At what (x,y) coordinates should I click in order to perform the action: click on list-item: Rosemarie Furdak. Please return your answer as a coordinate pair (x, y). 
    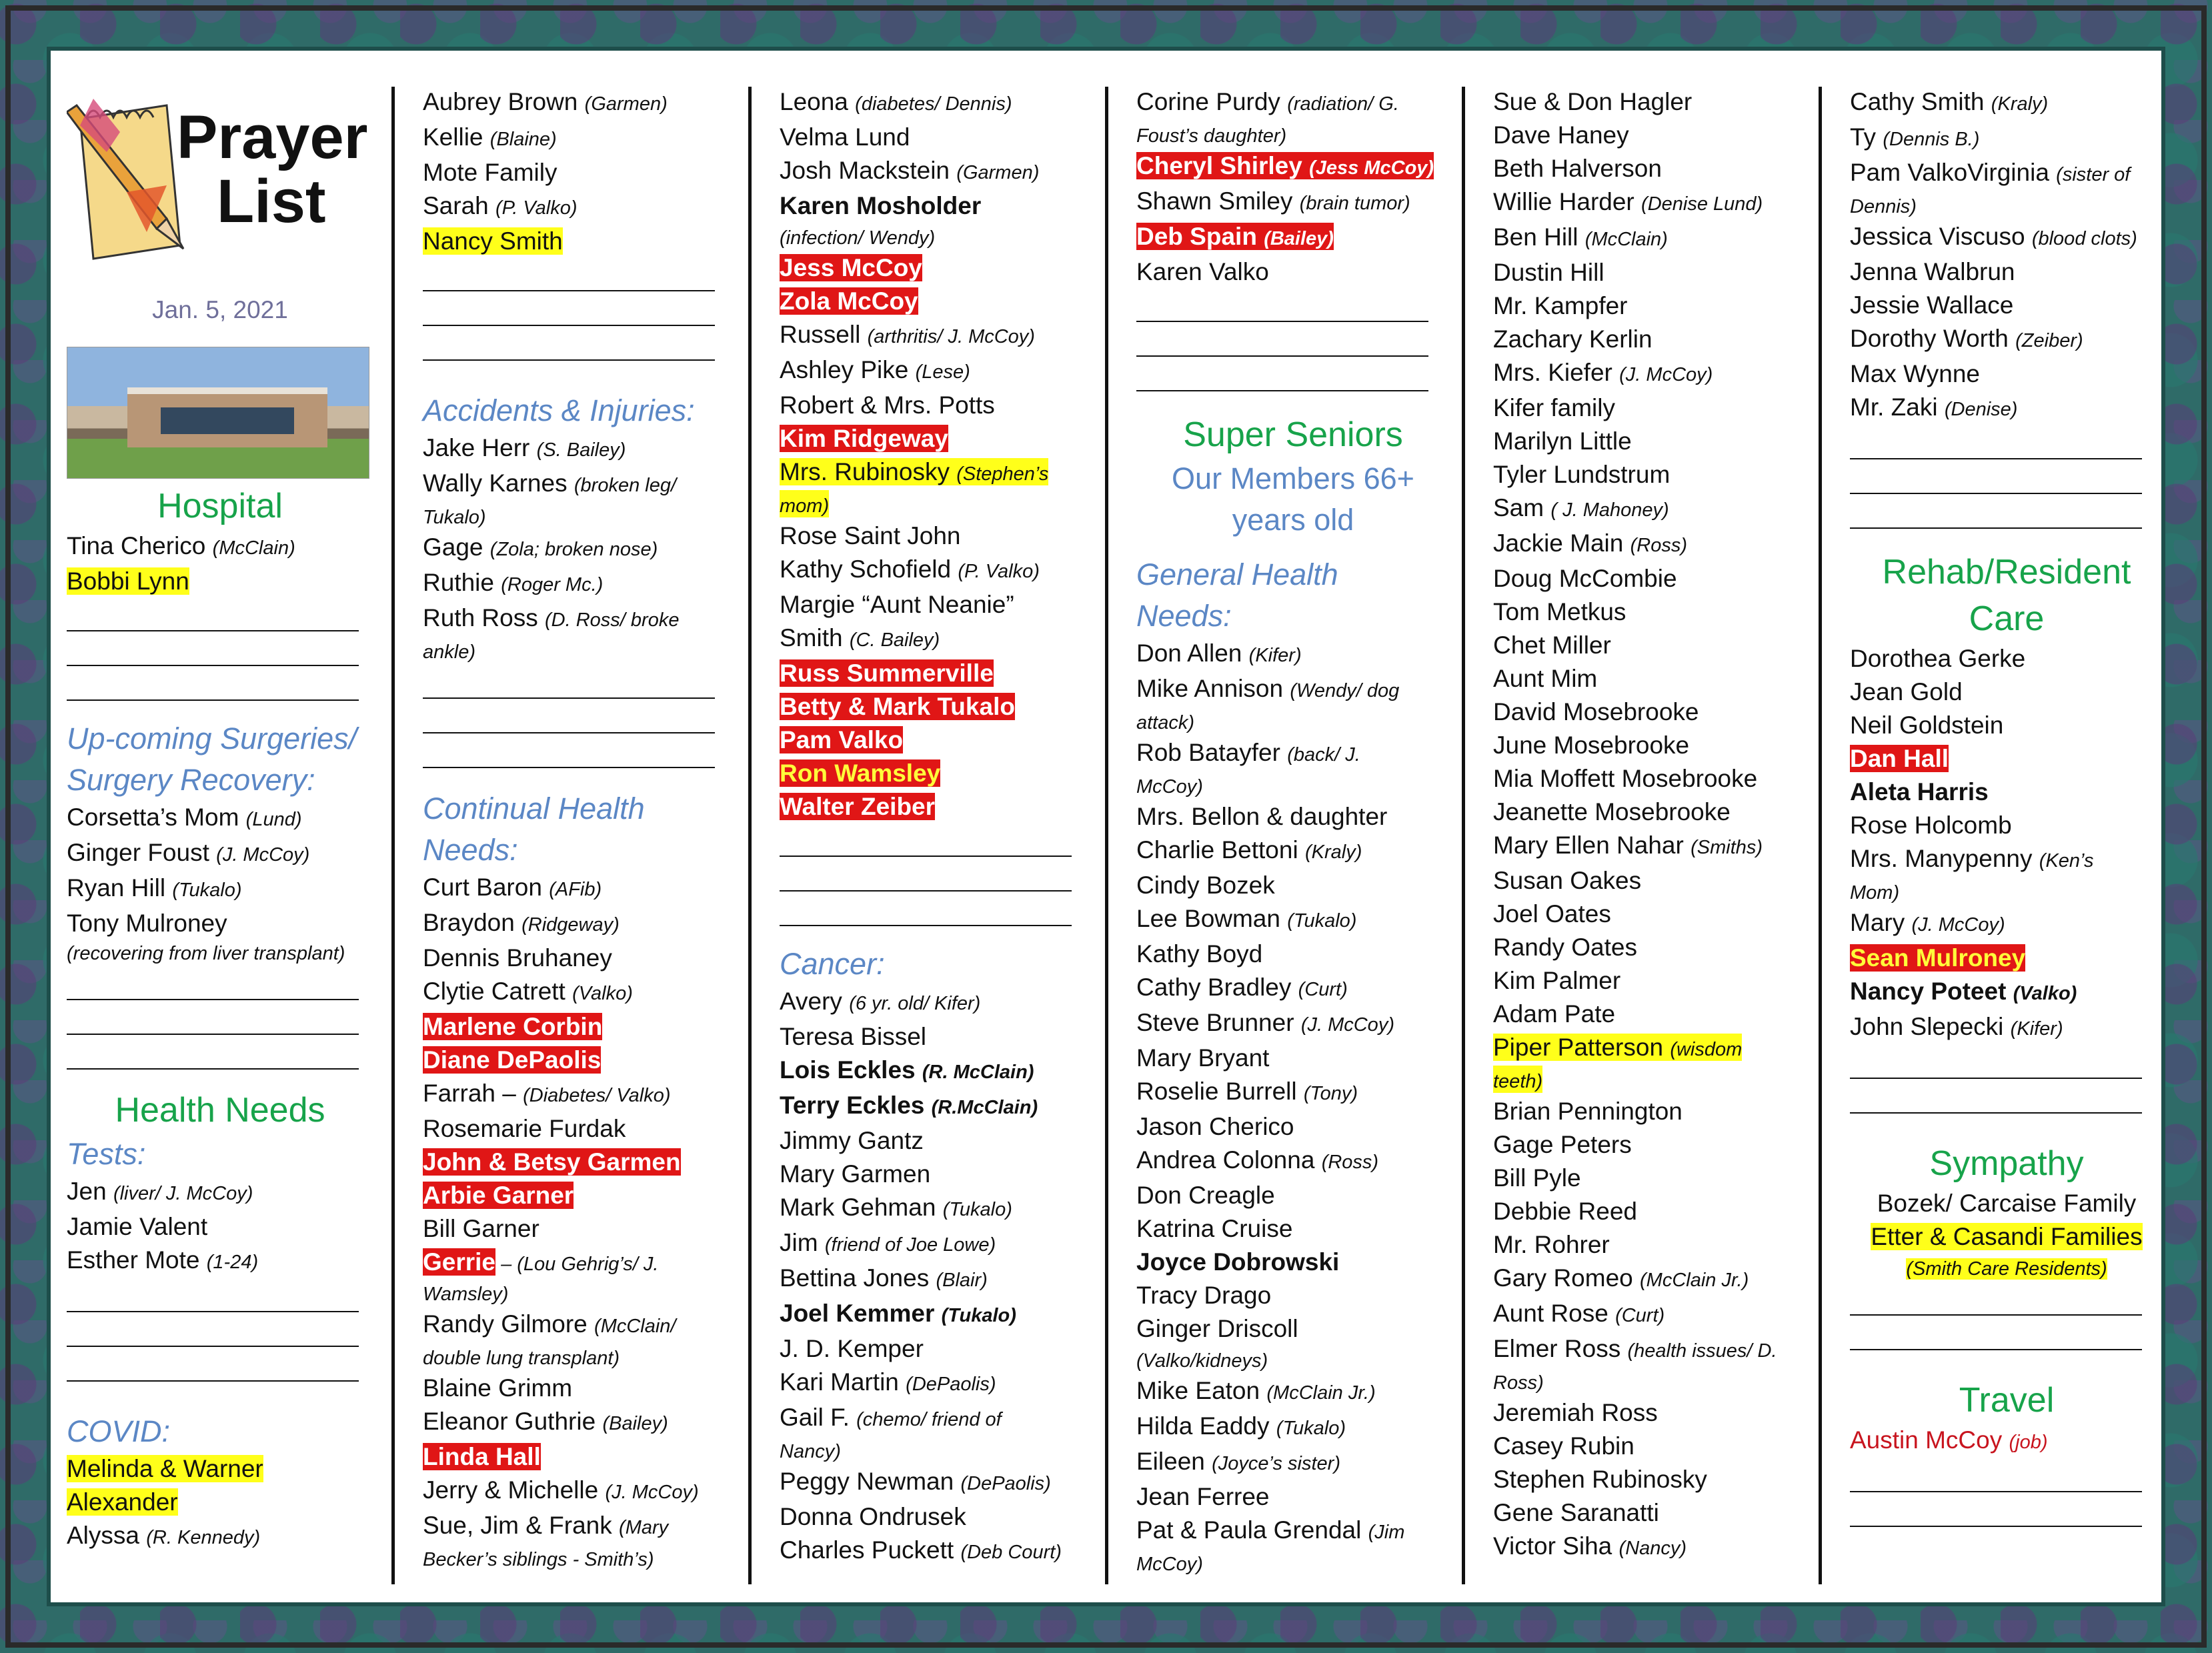
    Looking at the image, I should click on (579, 1129).